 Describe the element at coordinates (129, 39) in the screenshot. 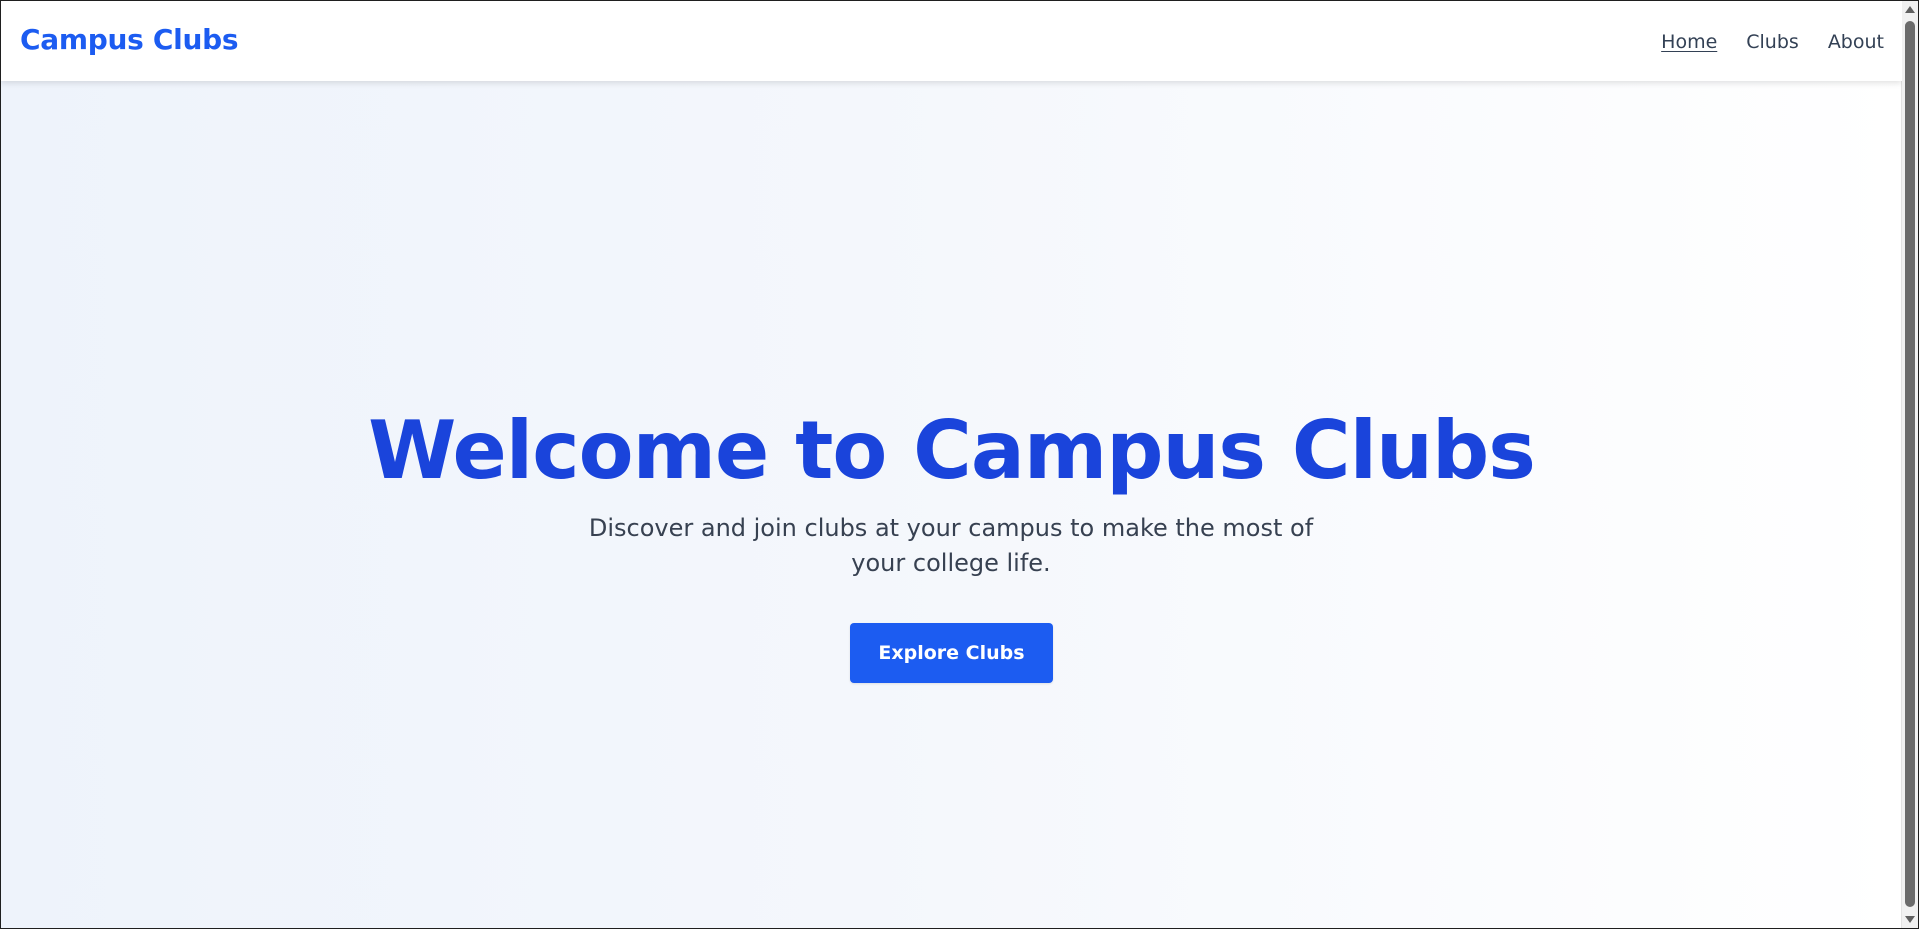

I see `brand-logo-link: Campus Clubs` at that location.